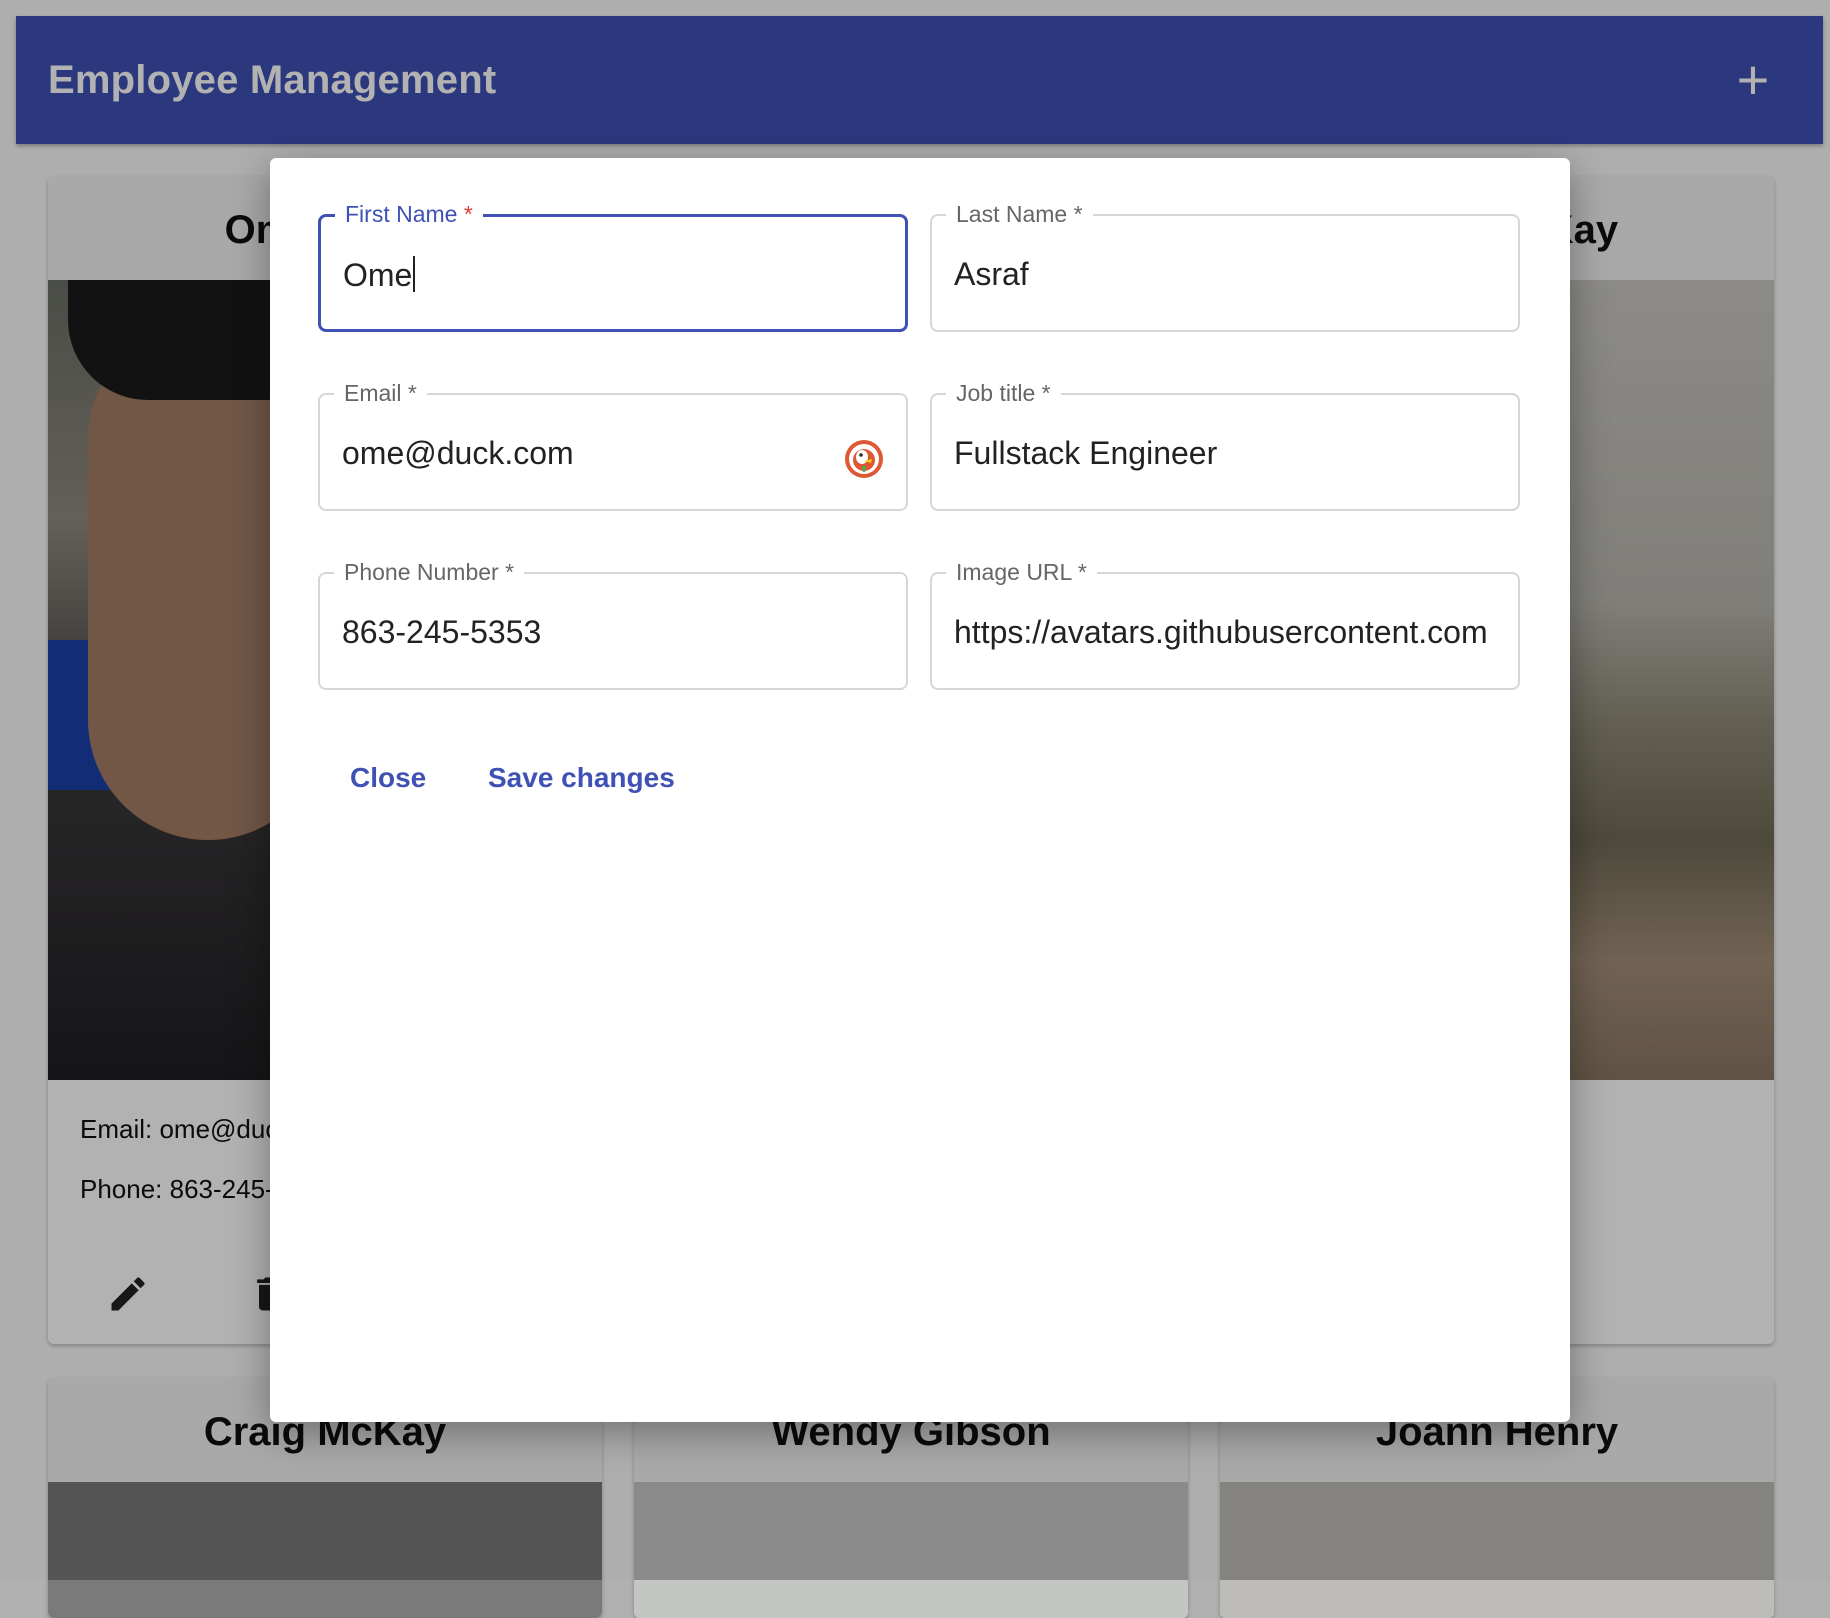  What do you see at coordinates (401, 214) in the screenshot?
I see `first-name-label: First Name` at bounding box center [401, 214].